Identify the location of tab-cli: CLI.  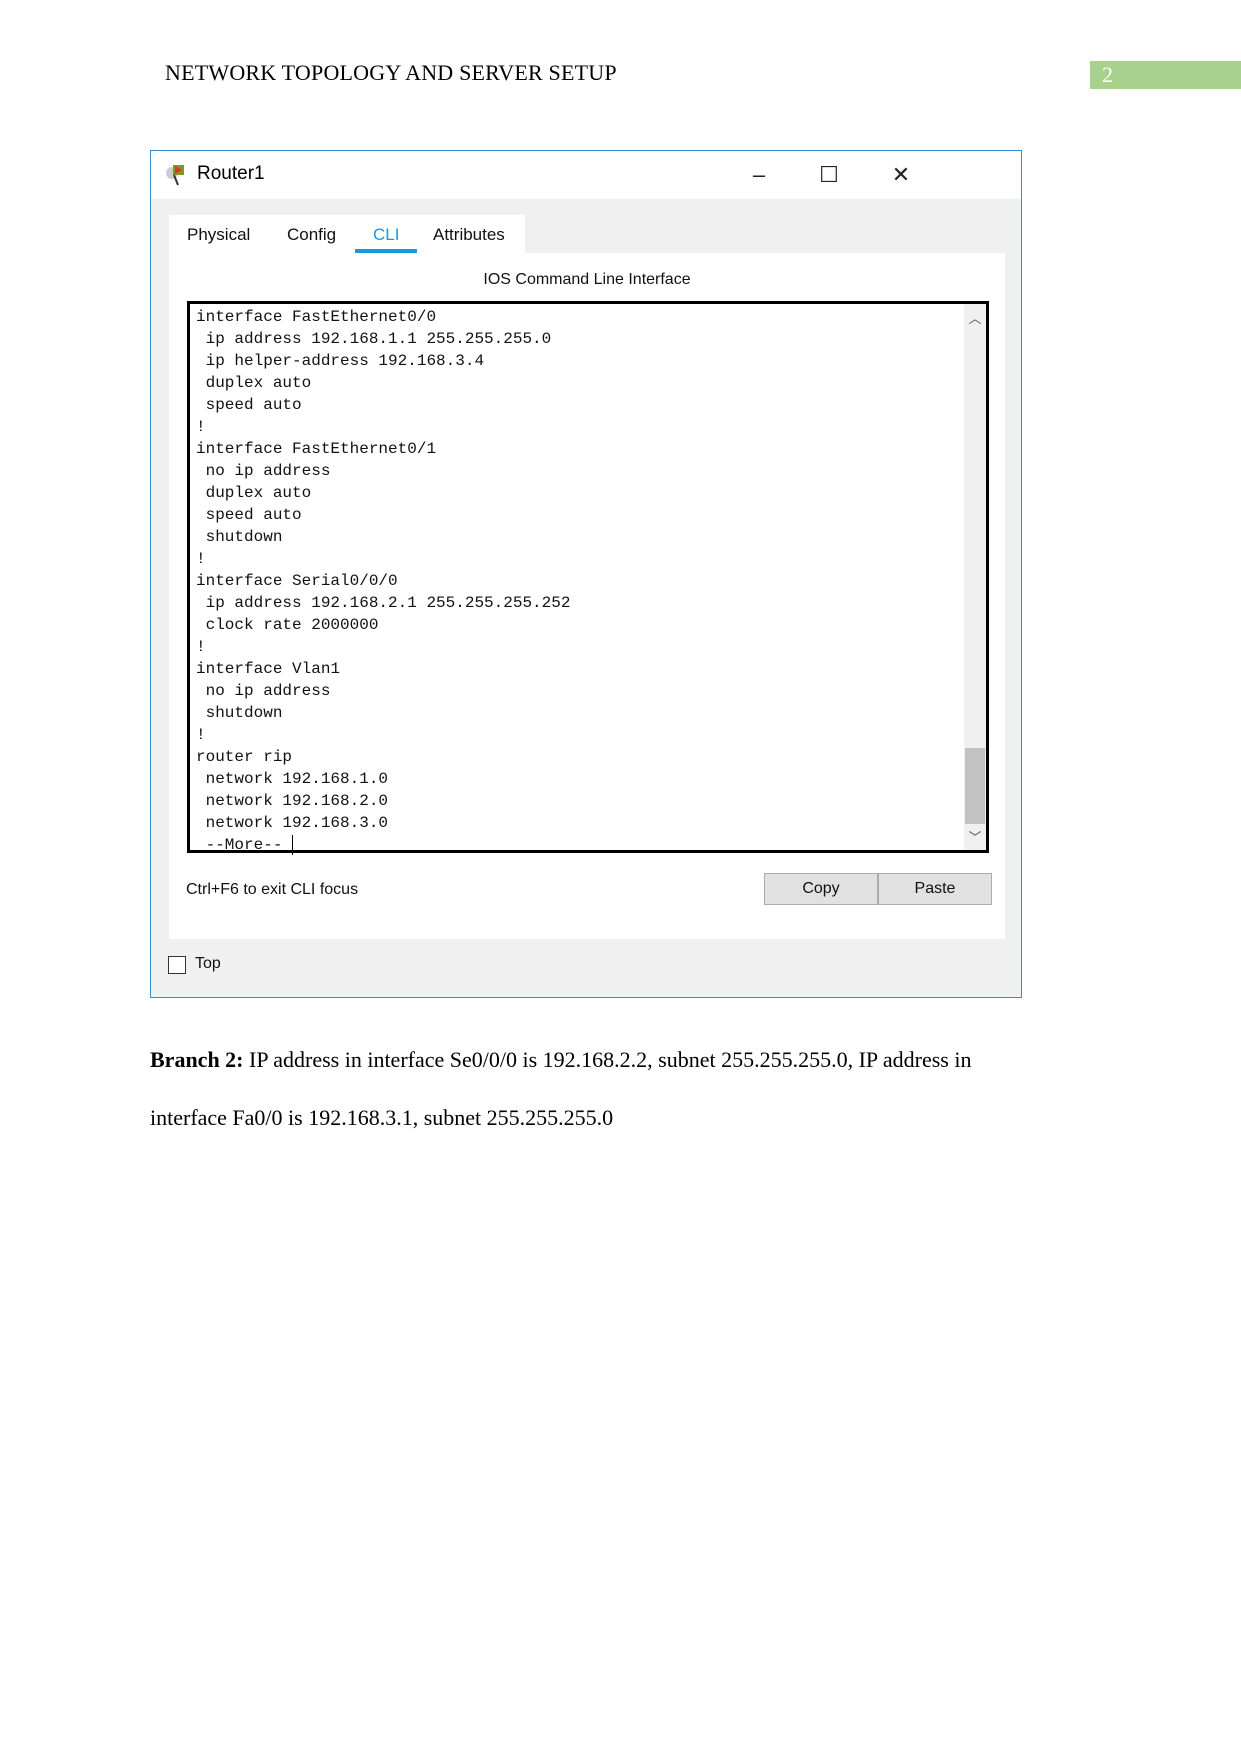
(386, 235).